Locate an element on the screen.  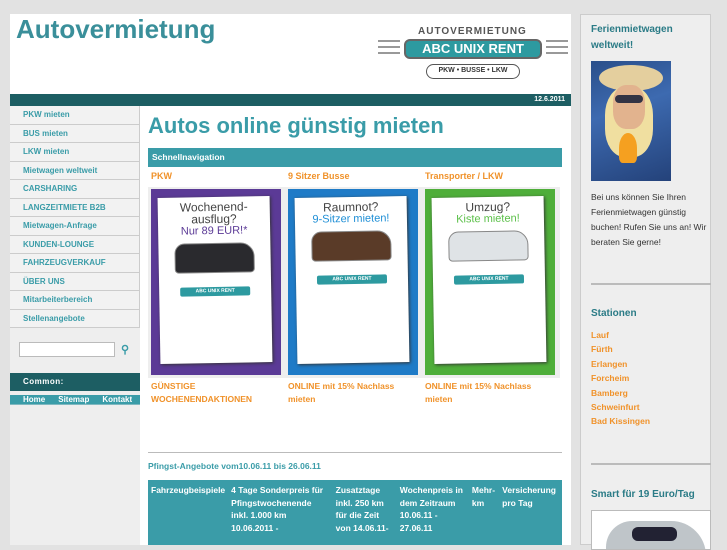
sidebar-item: KUNDEN-LOUNGE is located at coordinates (75, 244).